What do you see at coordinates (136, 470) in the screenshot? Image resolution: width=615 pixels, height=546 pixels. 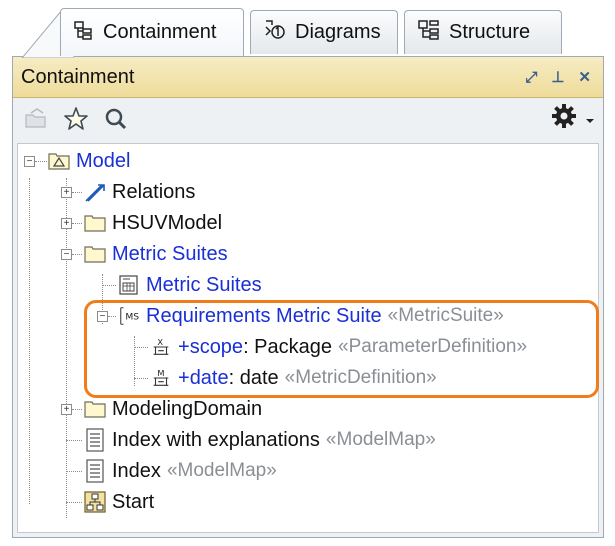 I see `tree-item-label: Index` at bounding box center [136, 470].